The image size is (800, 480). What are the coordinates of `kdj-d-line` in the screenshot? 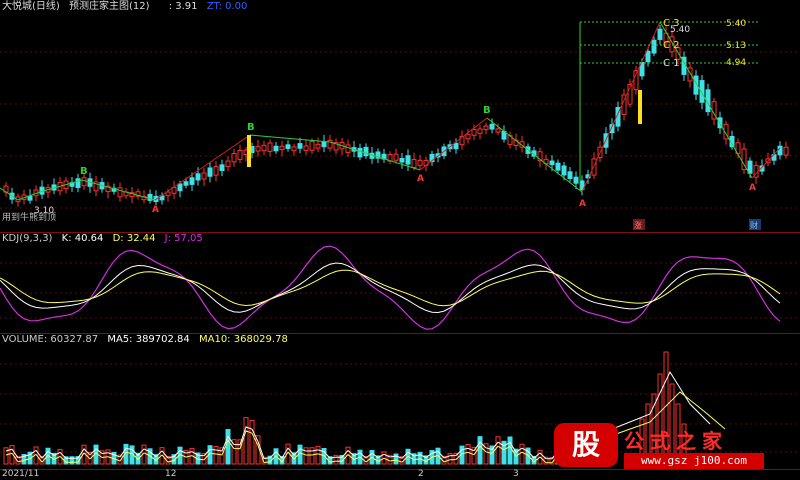 It's located at (390, 288).